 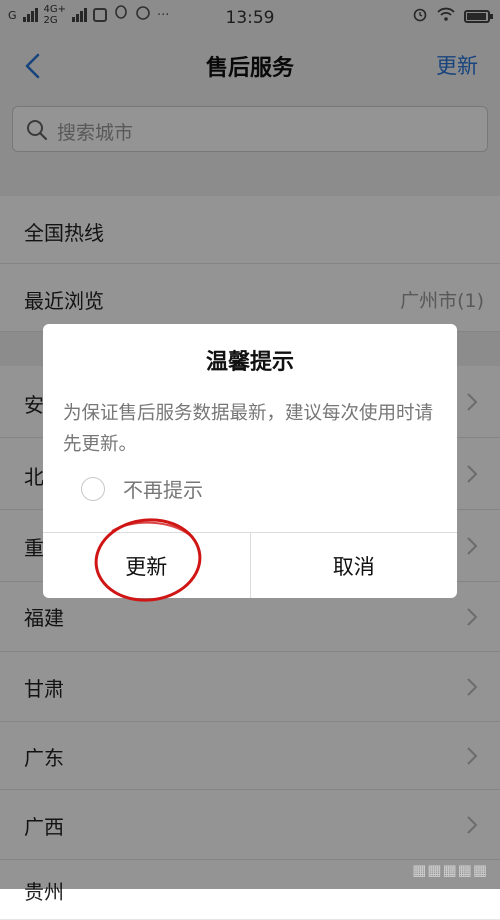 What do you see at coordinates (353, 565) in the screenshot?
I see `dialog-cancel-button: 取消` at bounding box center [353, 565].